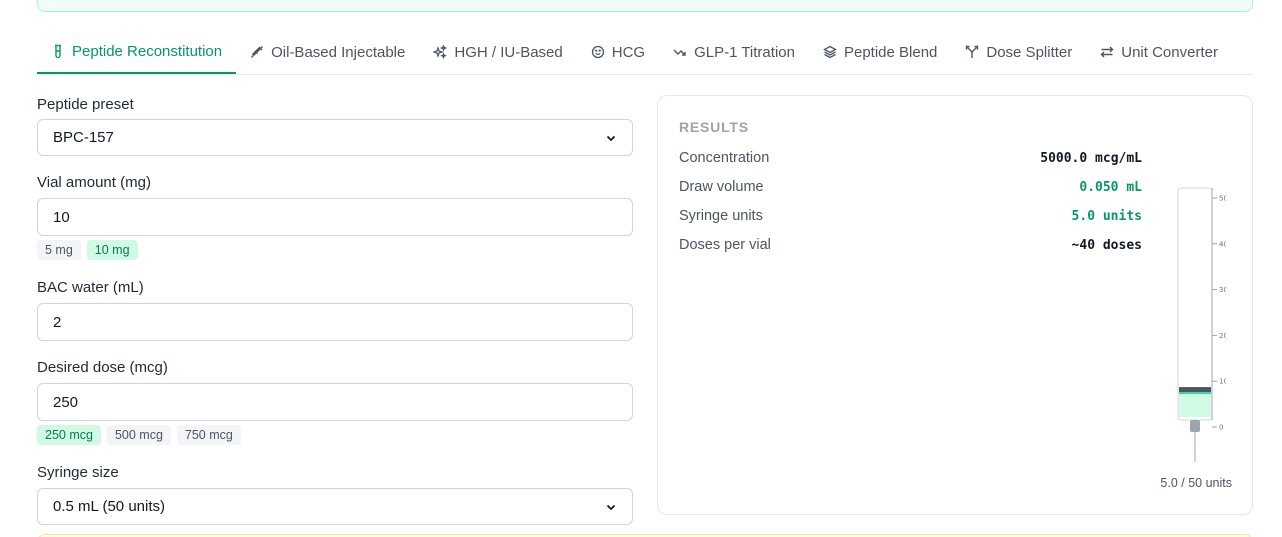  What do you see at coordinates (335, 322) in the screenshot?
I see `bac-water-input: 2` at bounding box center [335, 322].